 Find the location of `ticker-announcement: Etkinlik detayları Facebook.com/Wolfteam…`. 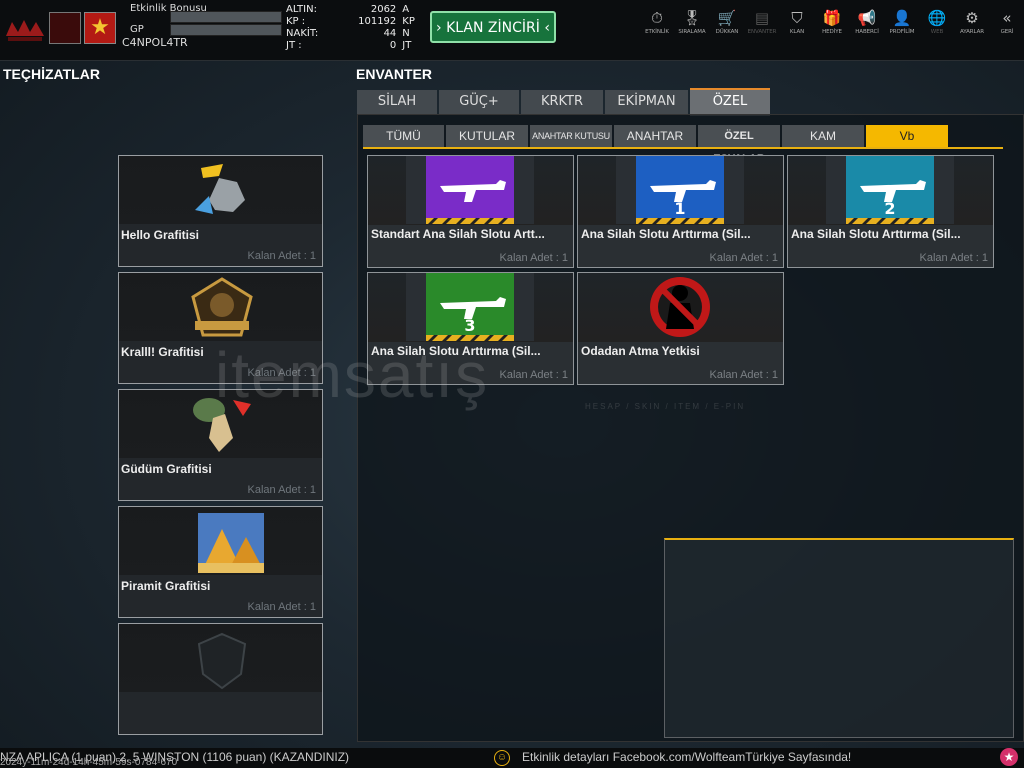

ticker-announcement: Etkinlik detayları Facebook.com/Wolfteam… is located at coordinates (687, 757).